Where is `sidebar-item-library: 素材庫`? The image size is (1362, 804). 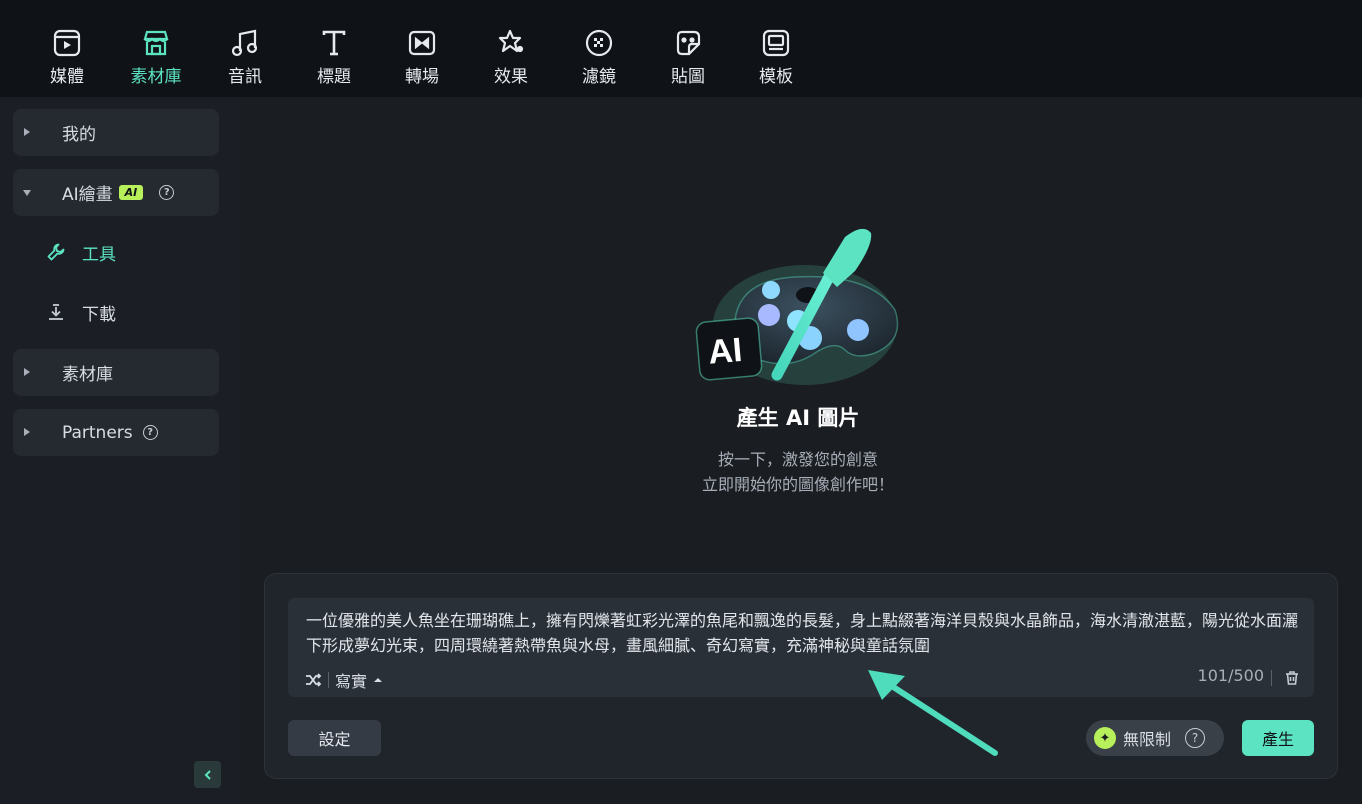 sidebar-item-library: 素材庫 is located at coordinates (116, 372).